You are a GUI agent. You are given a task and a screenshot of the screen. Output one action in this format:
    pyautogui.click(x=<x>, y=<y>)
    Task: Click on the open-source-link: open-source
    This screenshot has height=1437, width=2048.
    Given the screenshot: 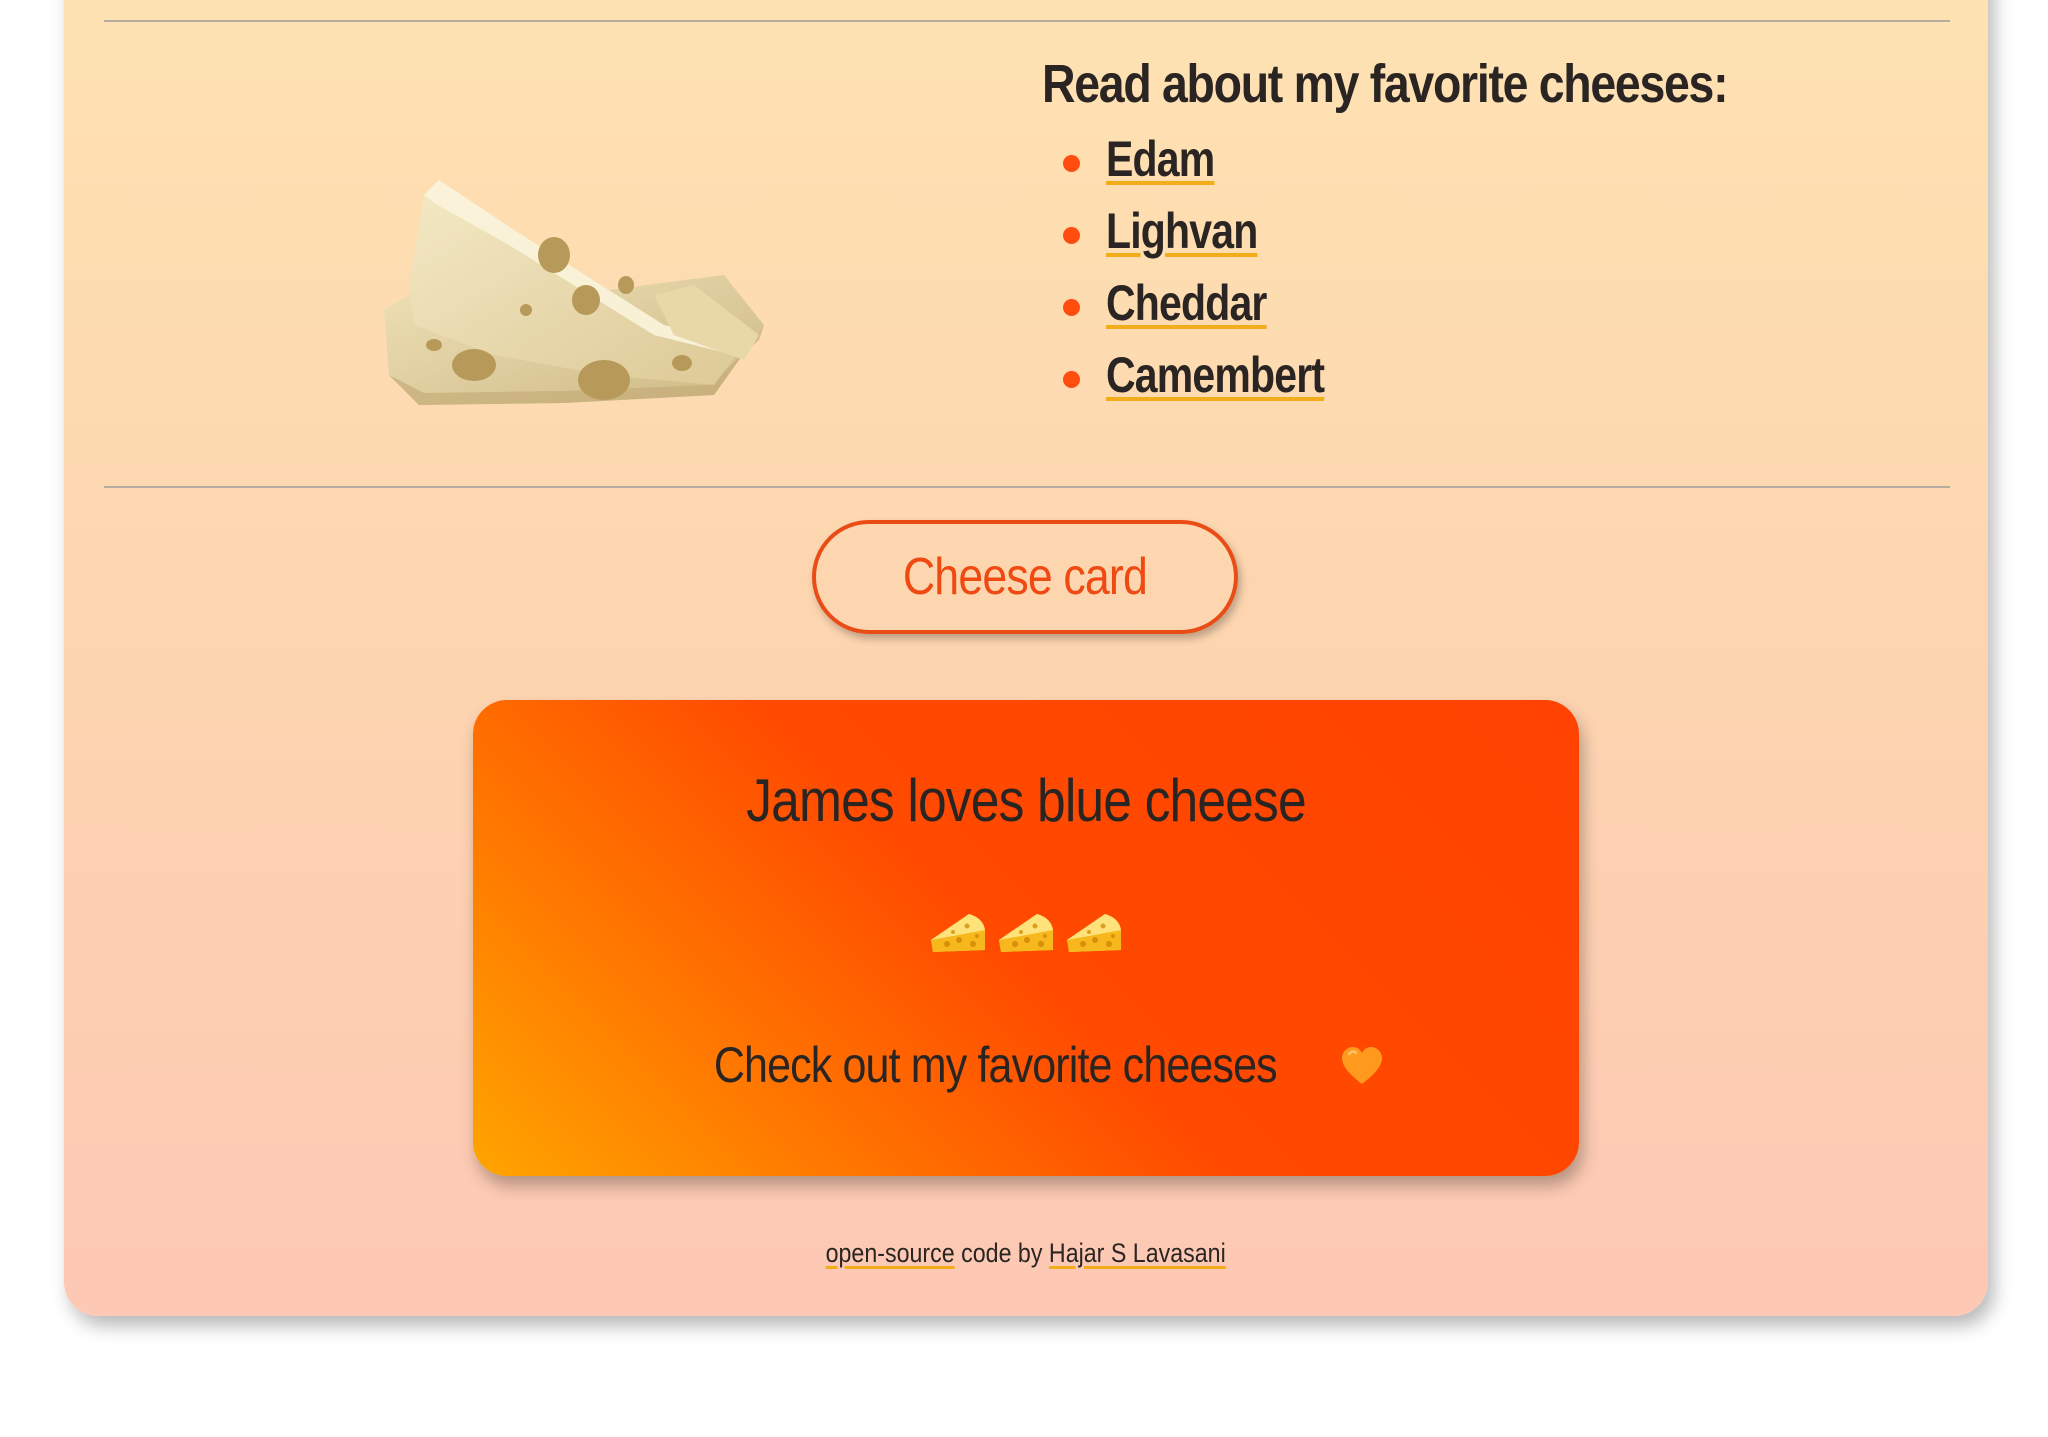 What is the action you would take?
    pyautogui.click(x=890, y=1253)
    